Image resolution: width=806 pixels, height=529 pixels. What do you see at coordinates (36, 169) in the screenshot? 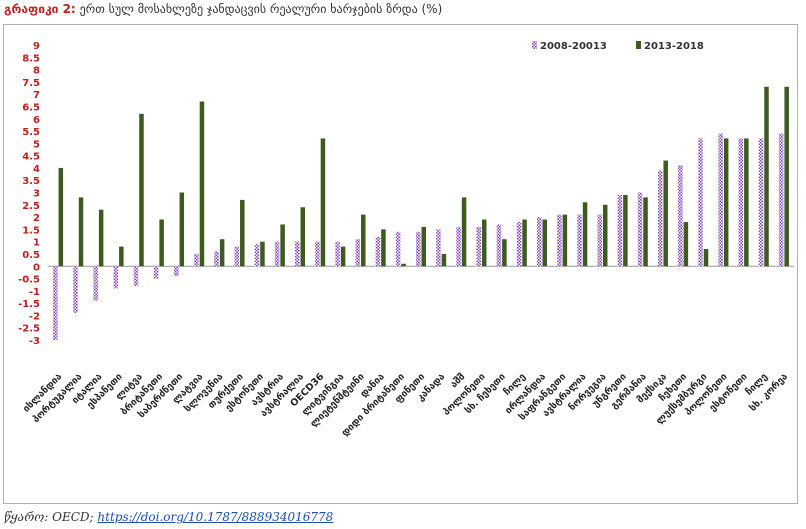
I see `y-tick-label: 4` at bounding box center [36, 169].